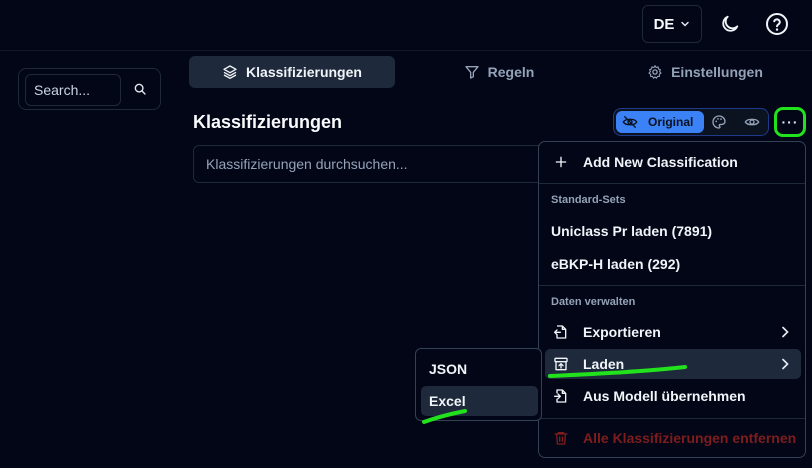 The width and height of the screenshot is (812, 468). I want to click on palette-icon, so click(719, 122).